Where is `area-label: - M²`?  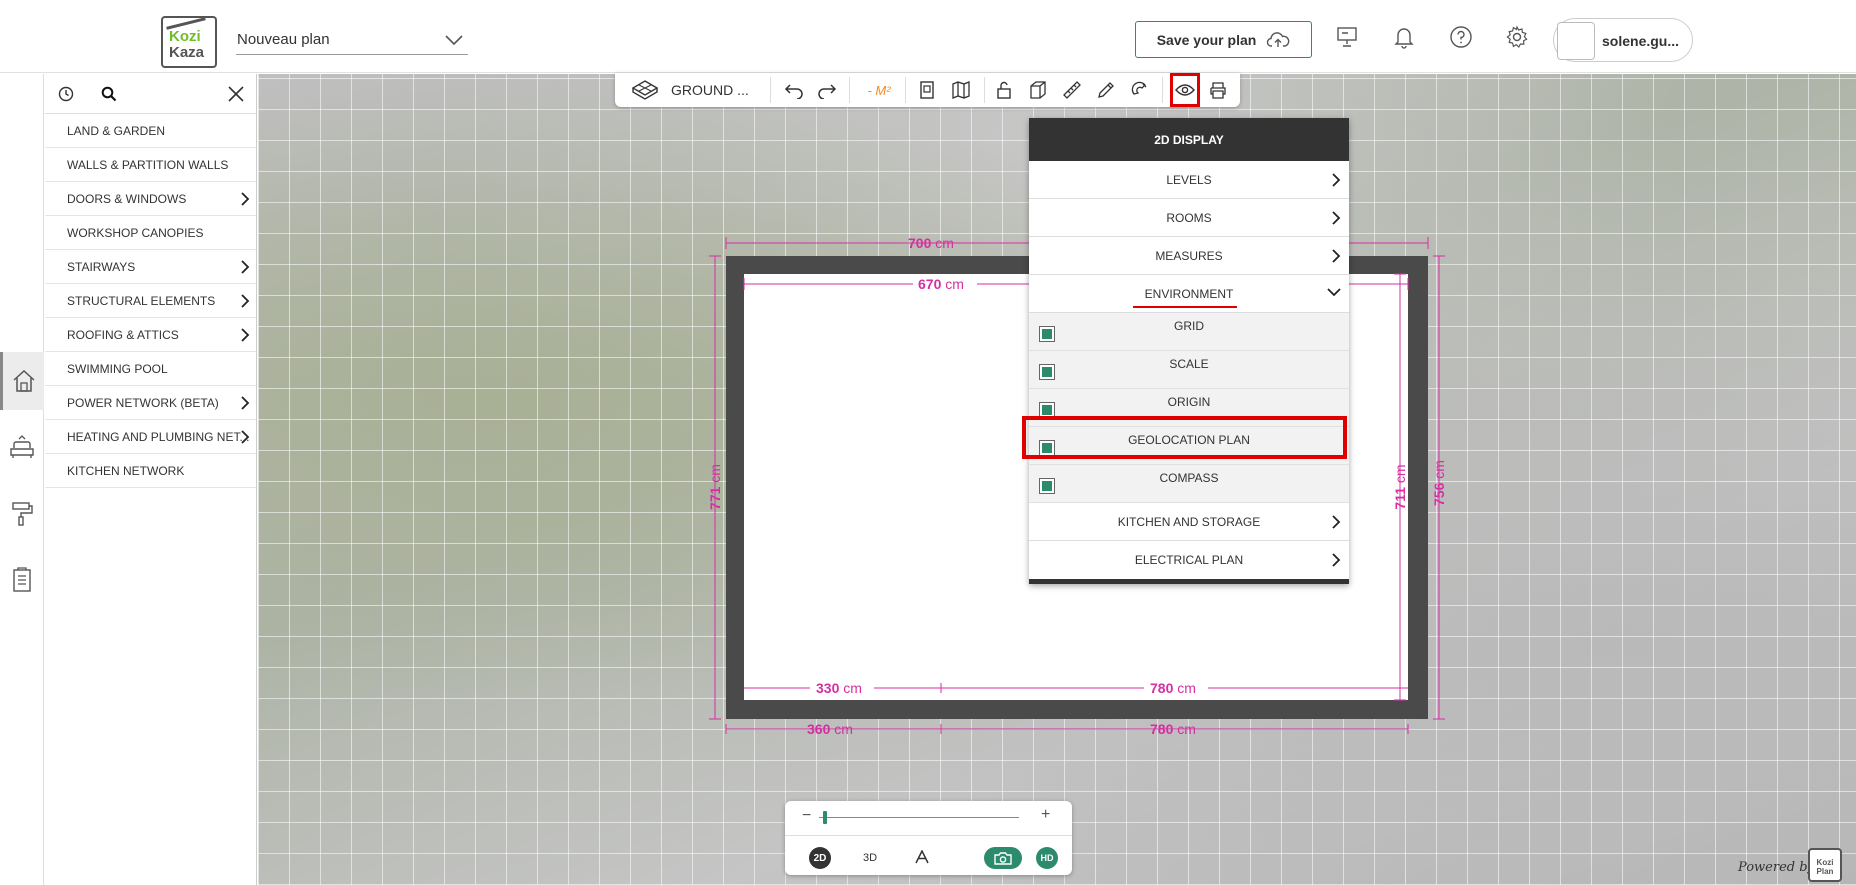
area-label: - M² is located at coordinates (879, 90).